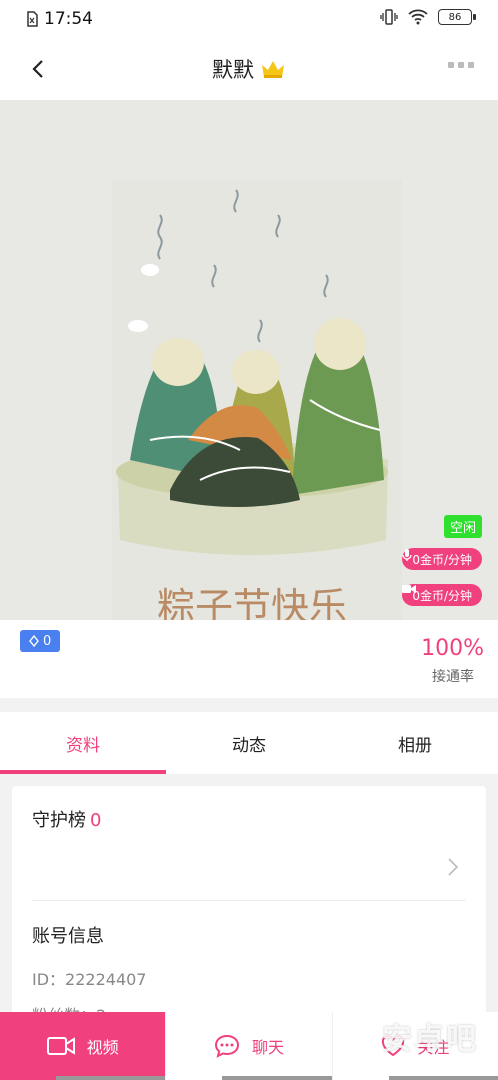 This screenshot has height=1080, width=498. Describe the element at coordinates (249, 900) in the screenshot. I see `divider` at that location.